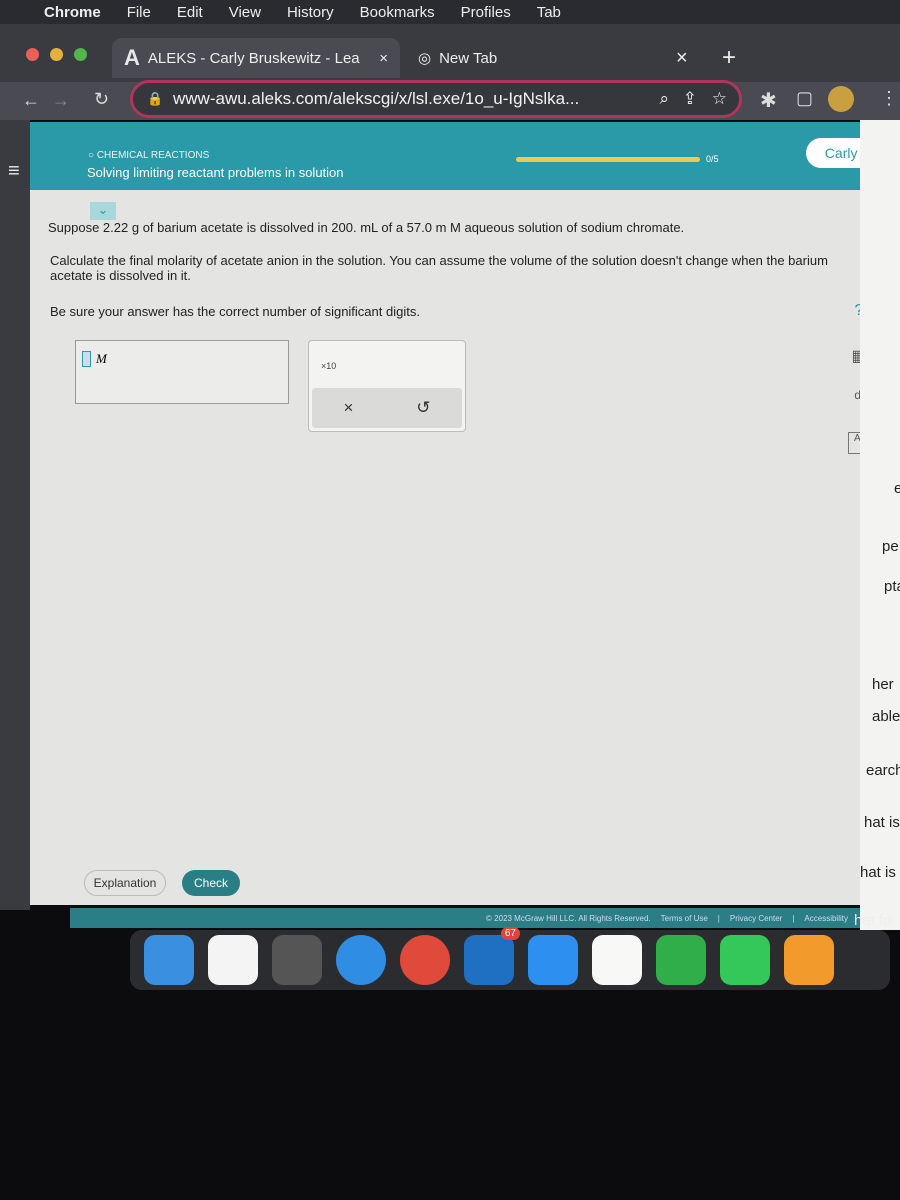  What do you see at coordinates (486, 12) in the screenshot?
I see `menu-profiles: Profiles` at bounding box center [486, 12].